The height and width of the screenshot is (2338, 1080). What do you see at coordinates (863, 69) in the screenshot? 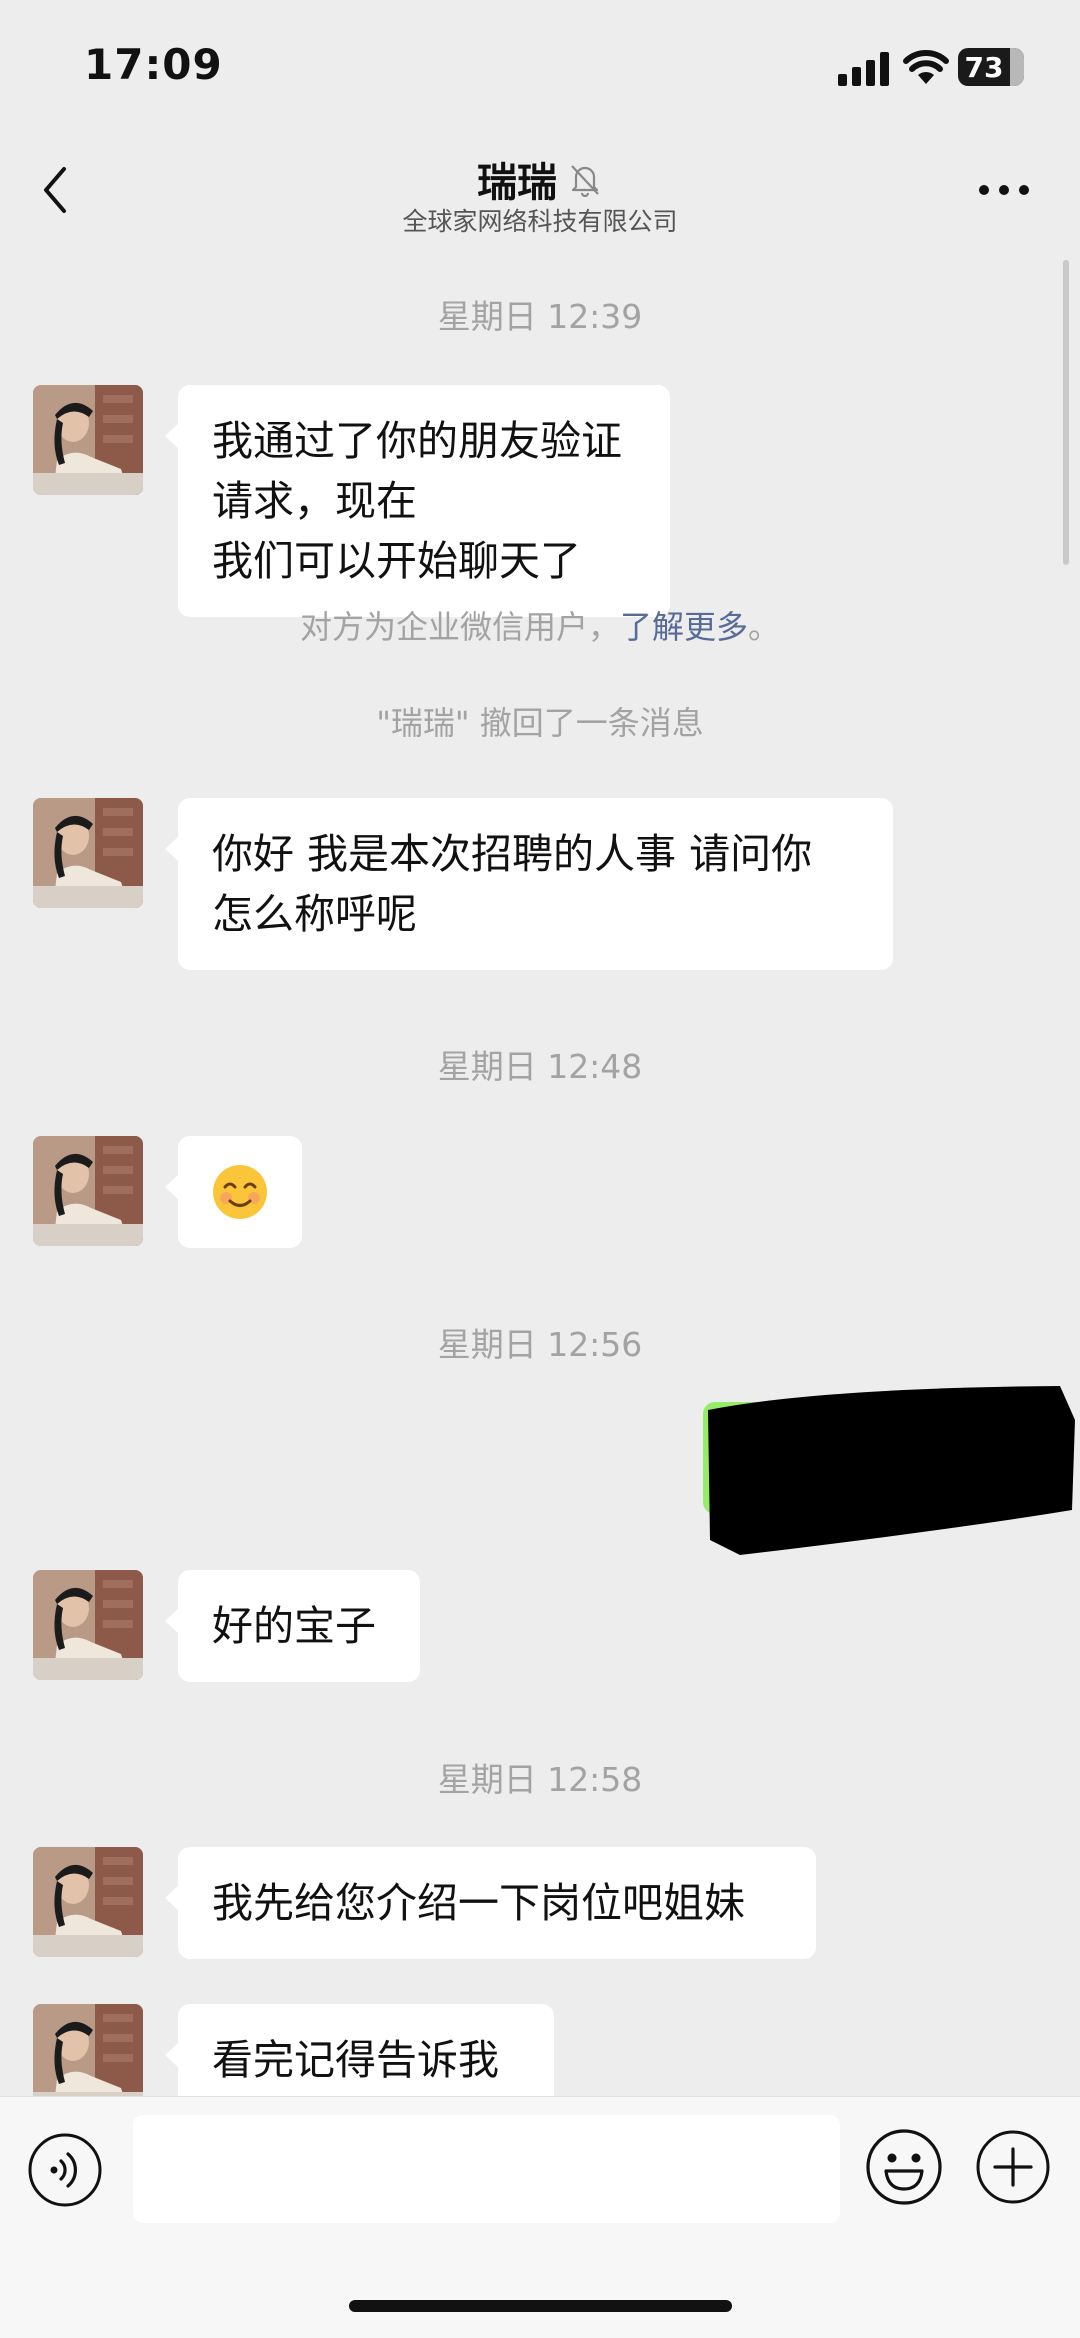
I see `cellular-signal-icon` at bounding box center [863, 69].